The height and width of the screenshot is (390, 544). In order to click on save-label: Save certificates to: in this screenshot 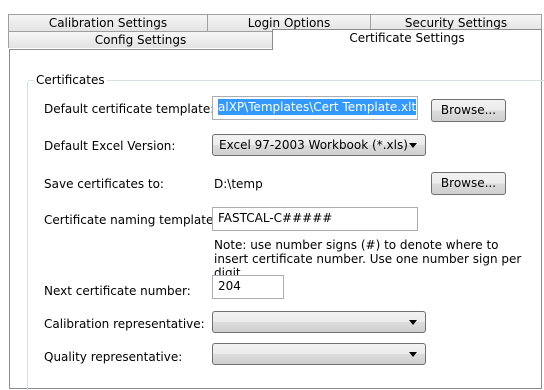, I will do `click(104, 184)`.